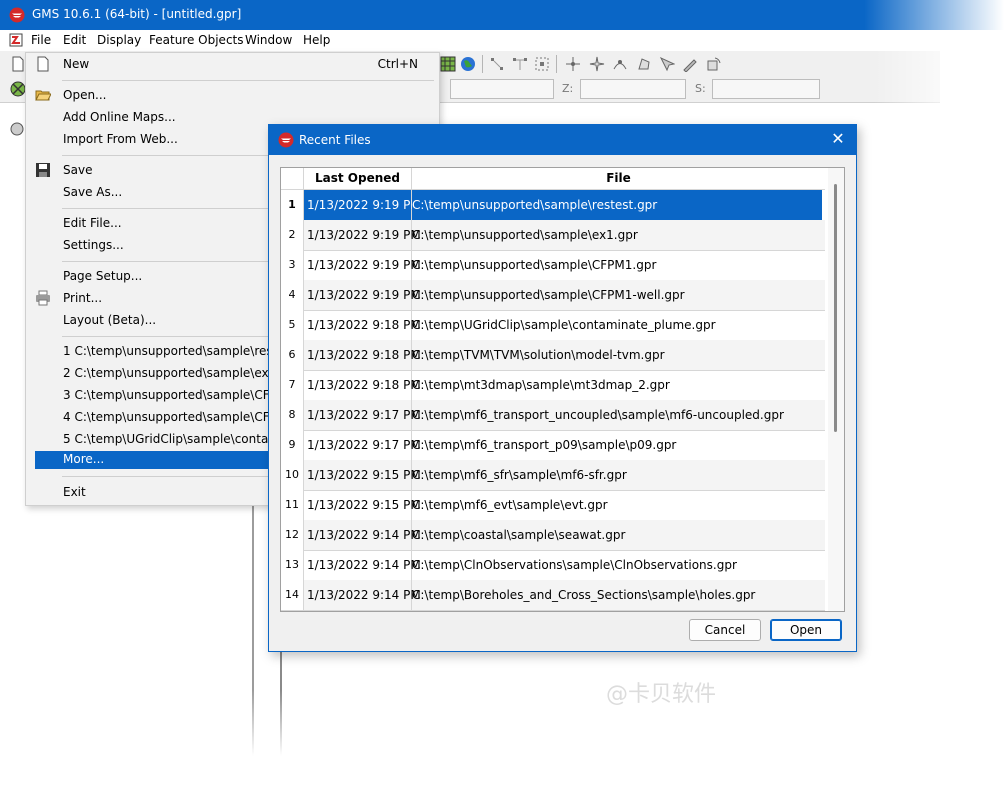  Describe the element at coordinates (618, 178) in the screenshot. I see `column-header-file: File` at that location.